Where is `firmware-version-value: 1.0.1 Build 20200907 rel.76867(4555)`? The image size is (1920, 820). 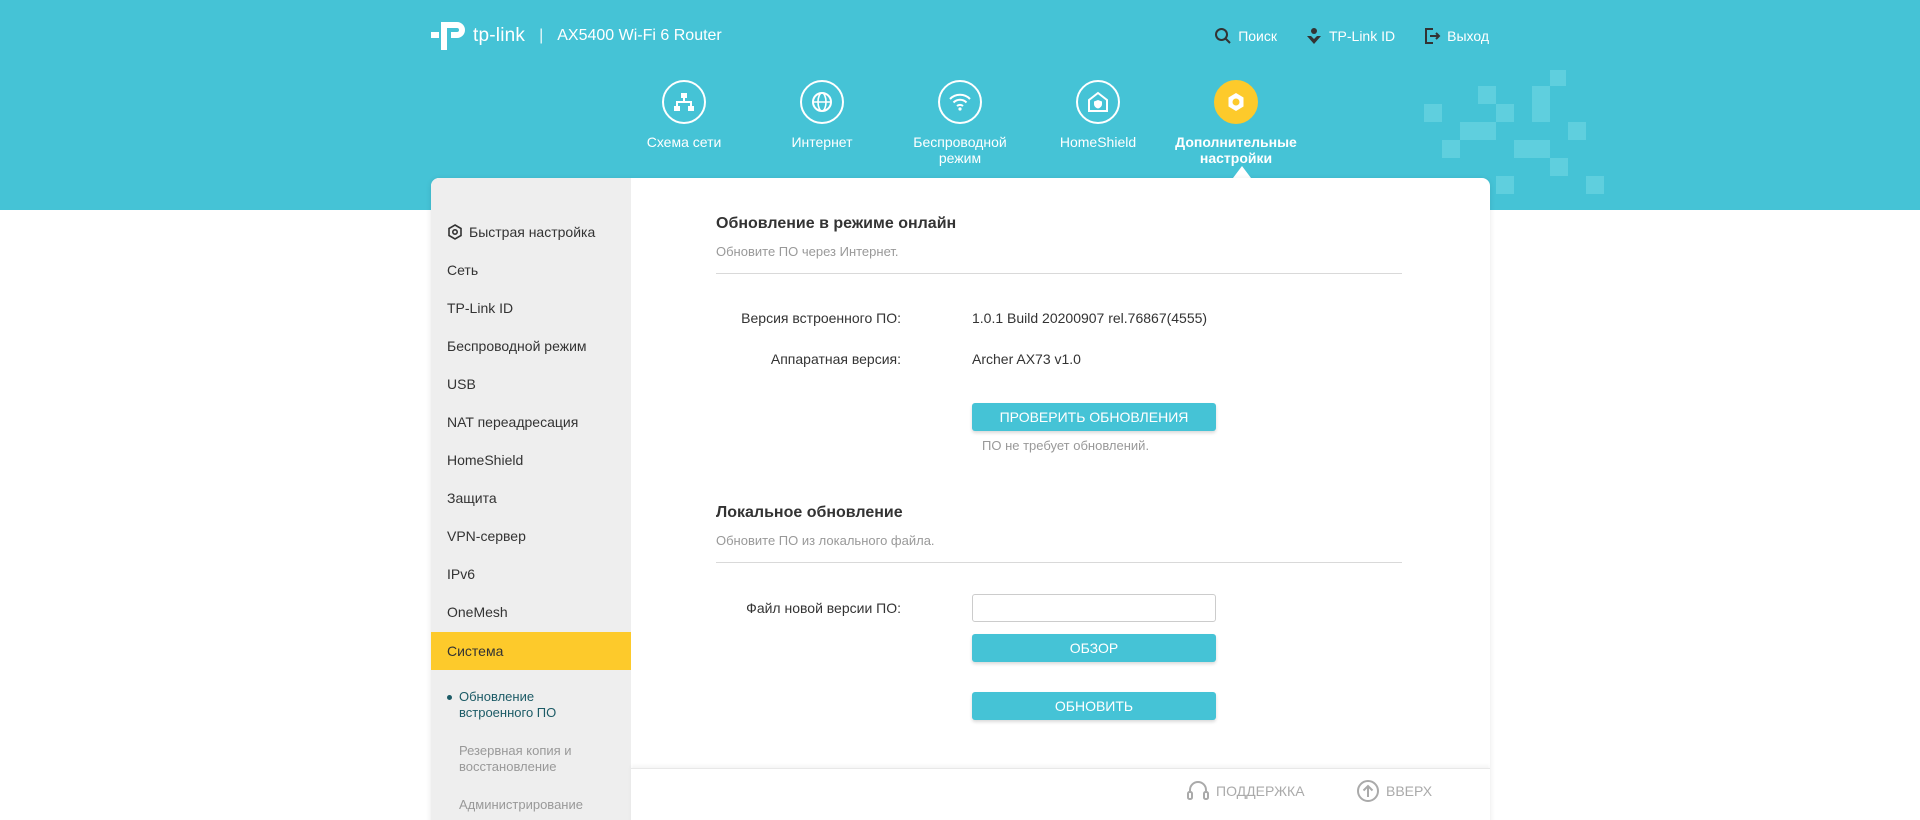
firmware-version-value: 1.0.1 Build 20200907 rel.76867(4555) is located at coordinates (1090, 318).